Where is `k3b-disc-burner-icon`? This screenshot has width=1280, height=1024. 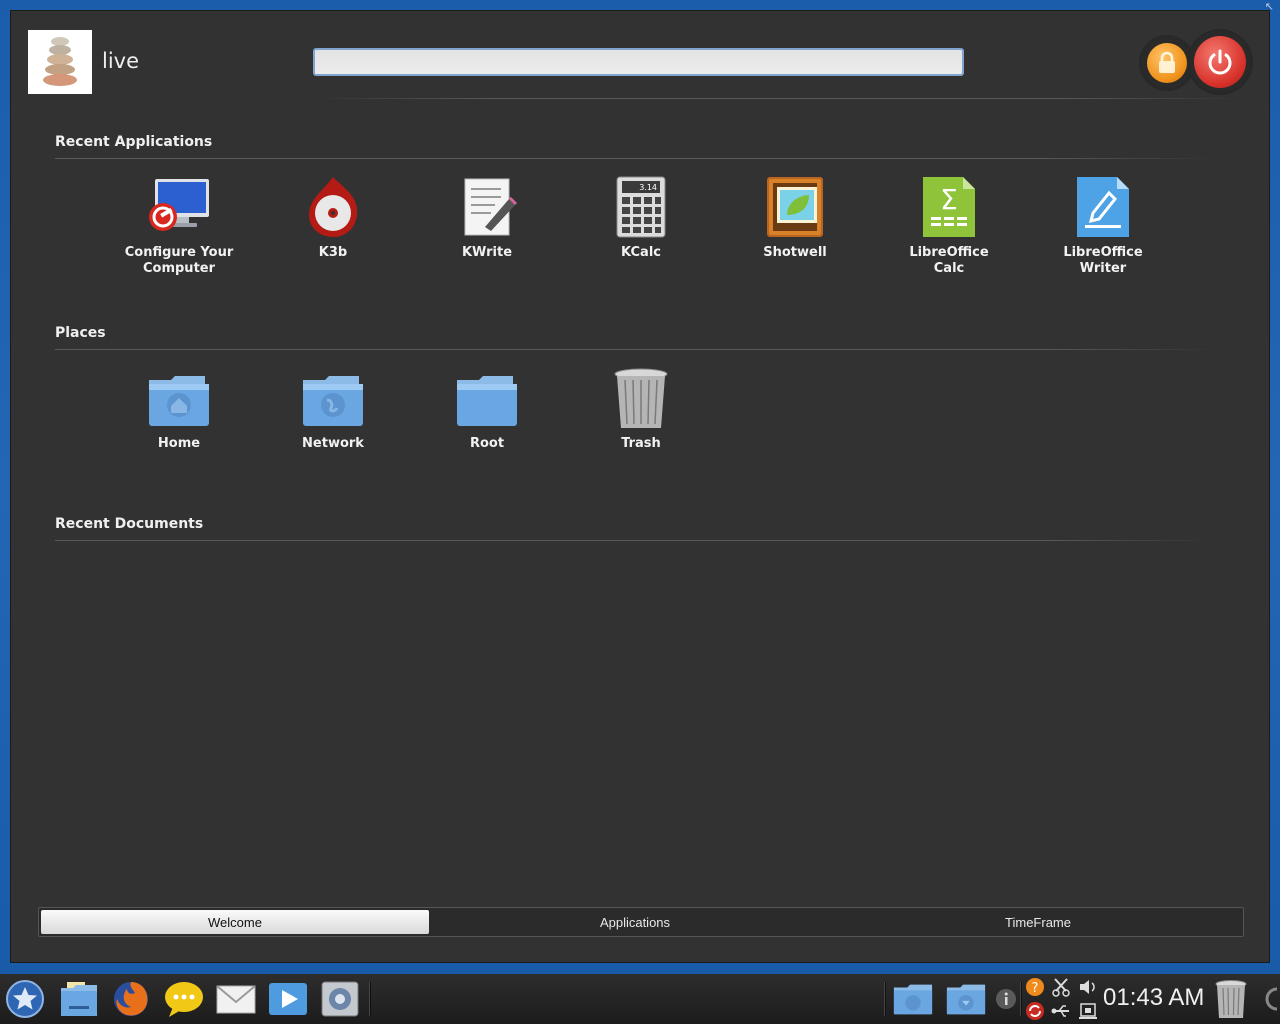 k3b-disc-burner-icon is located at coordinates (333, 207).